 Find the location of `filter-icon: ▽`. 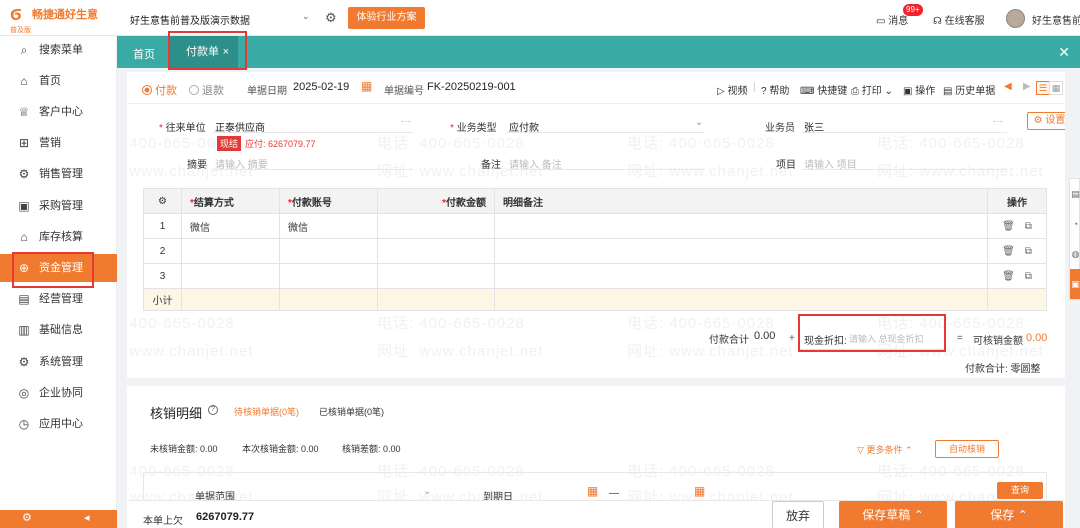

filter-icon: ▽ is located at coordinates (860, 450).